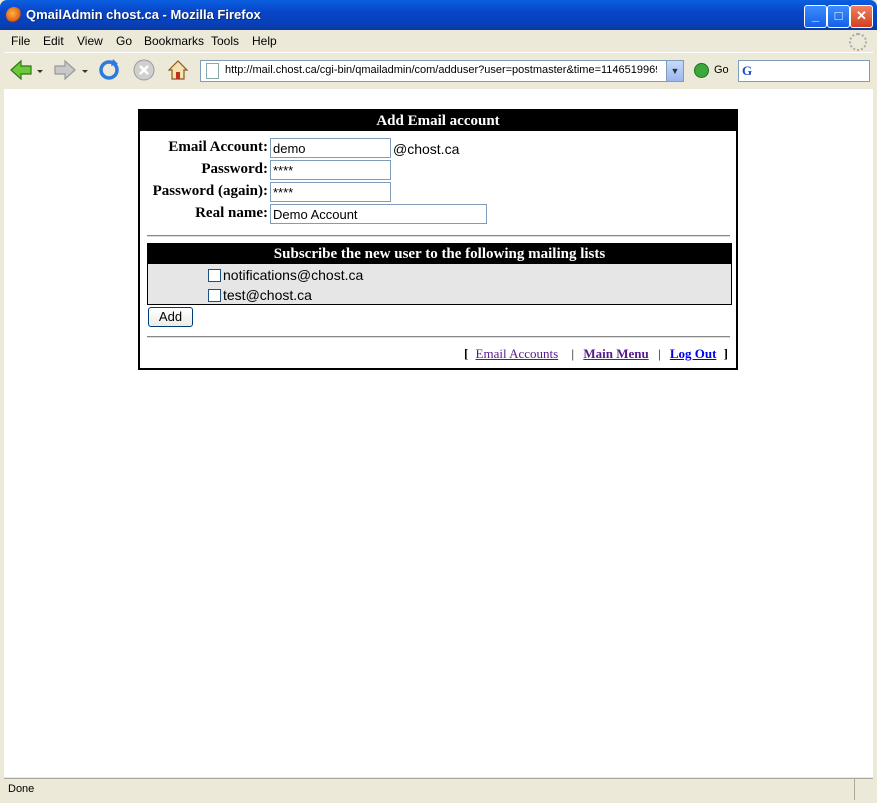 This screenshot has width=877, height=803. I want to click on throbber-icon, so click(858, 42).